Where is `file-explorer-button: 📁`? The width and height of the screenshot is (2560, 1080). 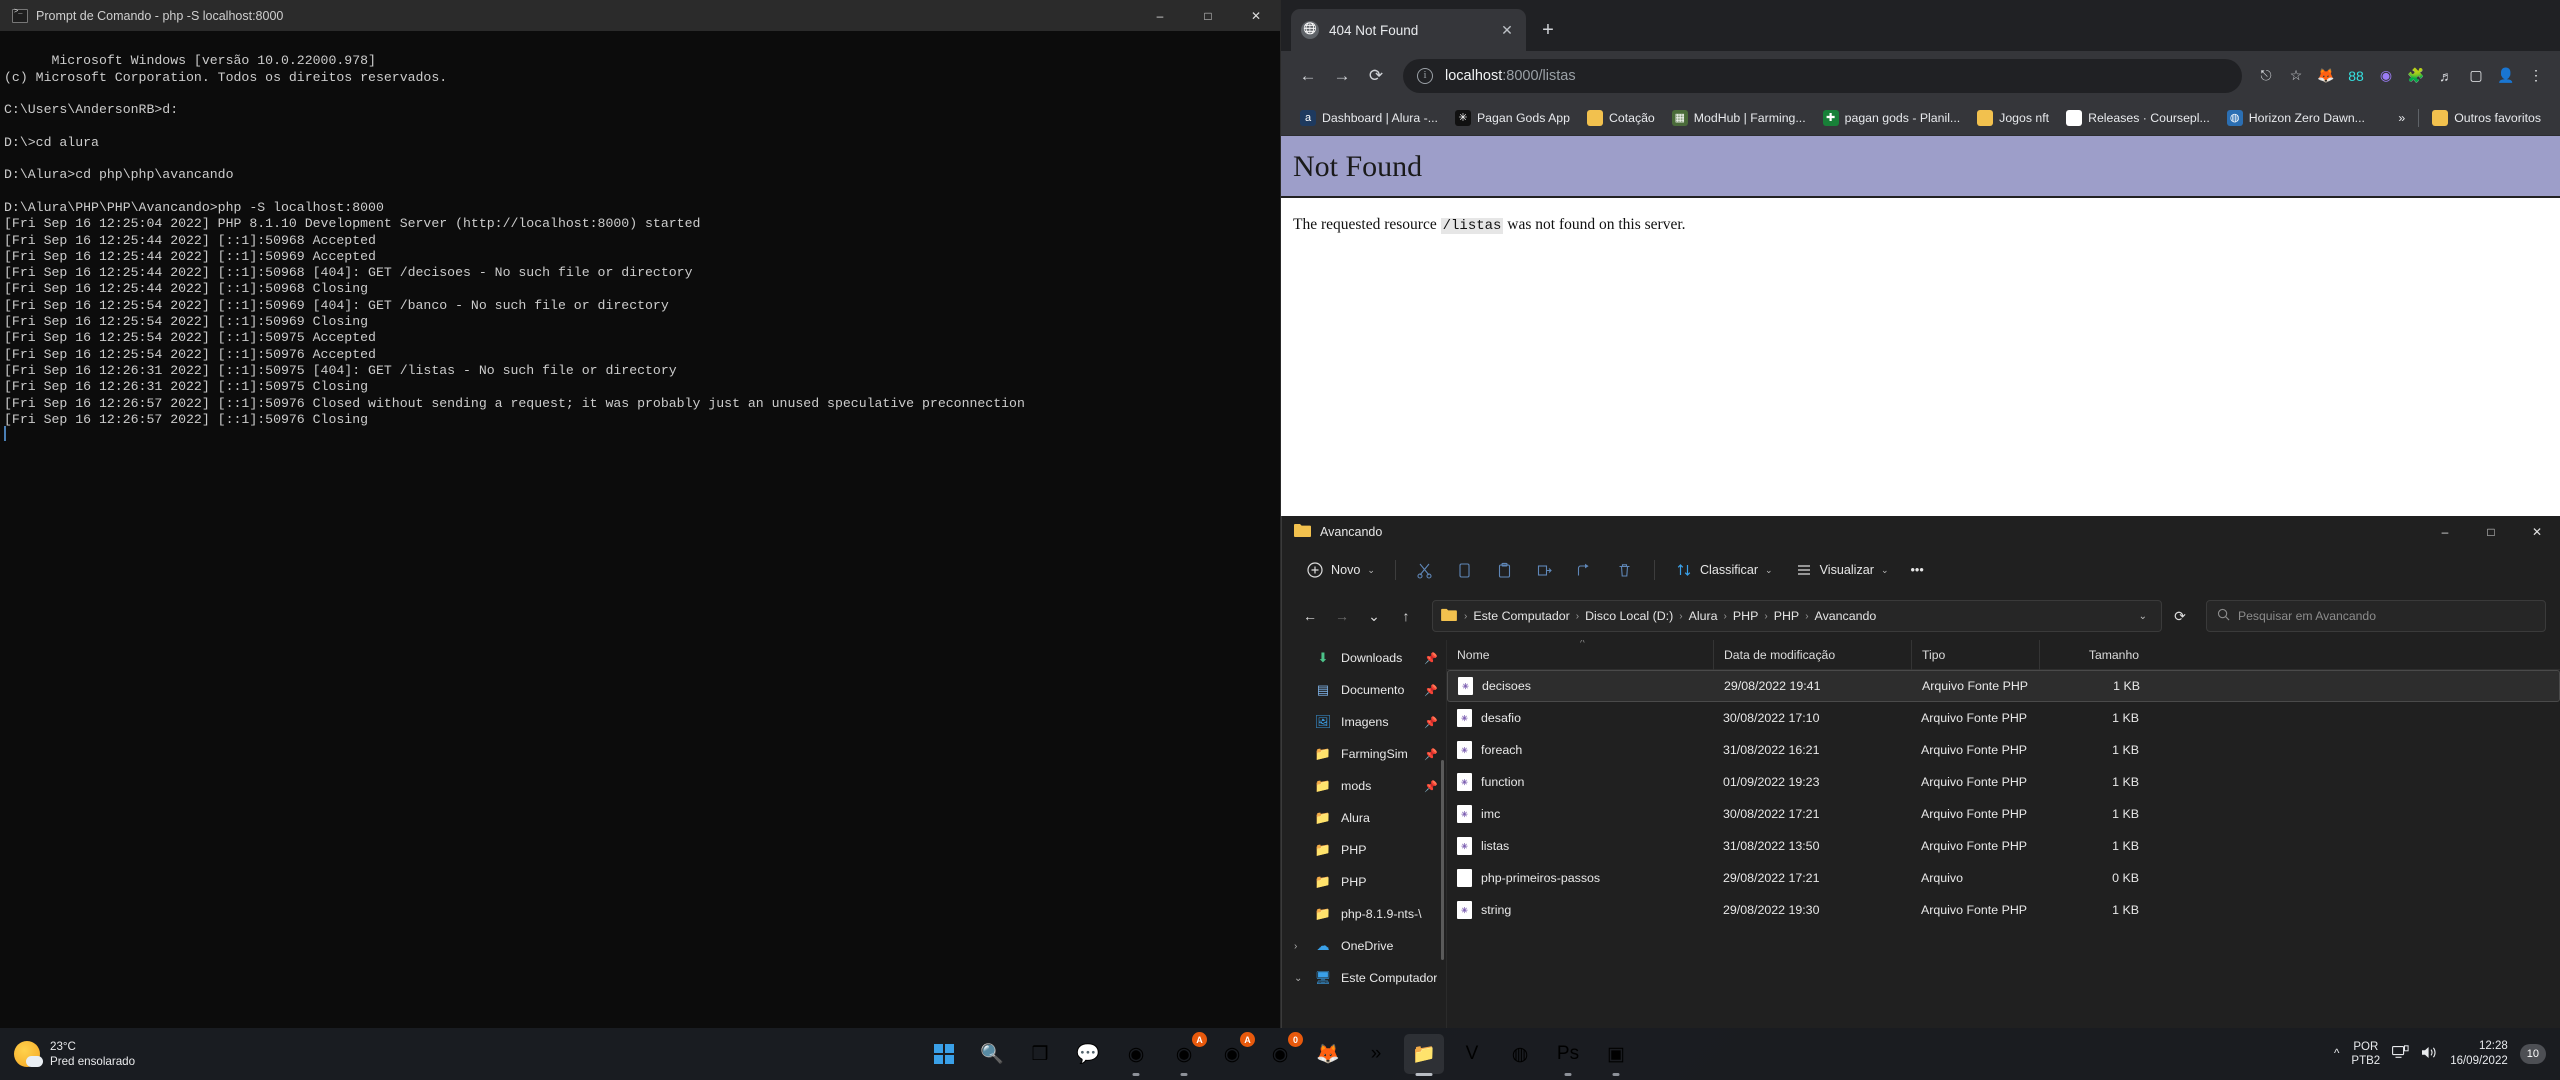 file-explorer-button: 📁 is located at coordinates (1424, 1055).